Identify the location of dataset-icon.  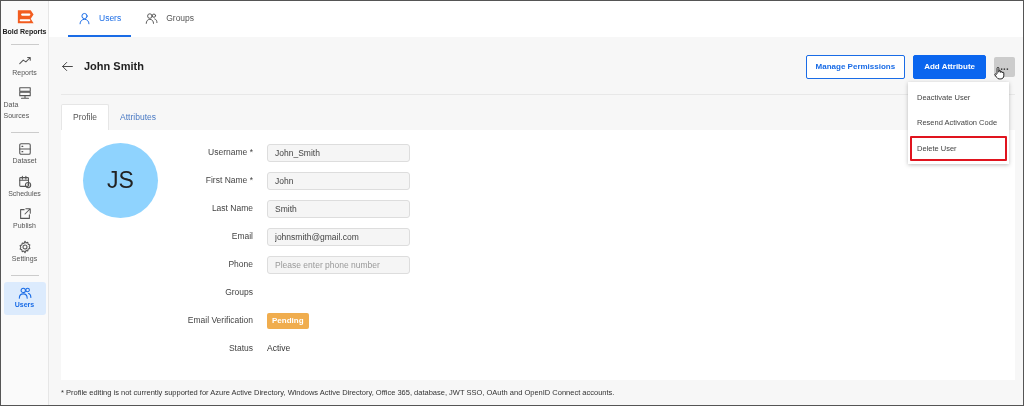
(24, 149).